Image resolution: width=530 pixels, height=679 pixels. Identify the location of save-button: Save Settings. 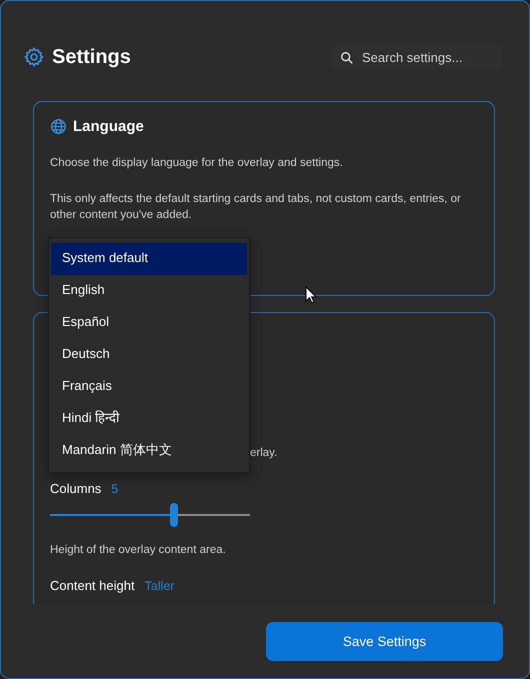
(384, 641).